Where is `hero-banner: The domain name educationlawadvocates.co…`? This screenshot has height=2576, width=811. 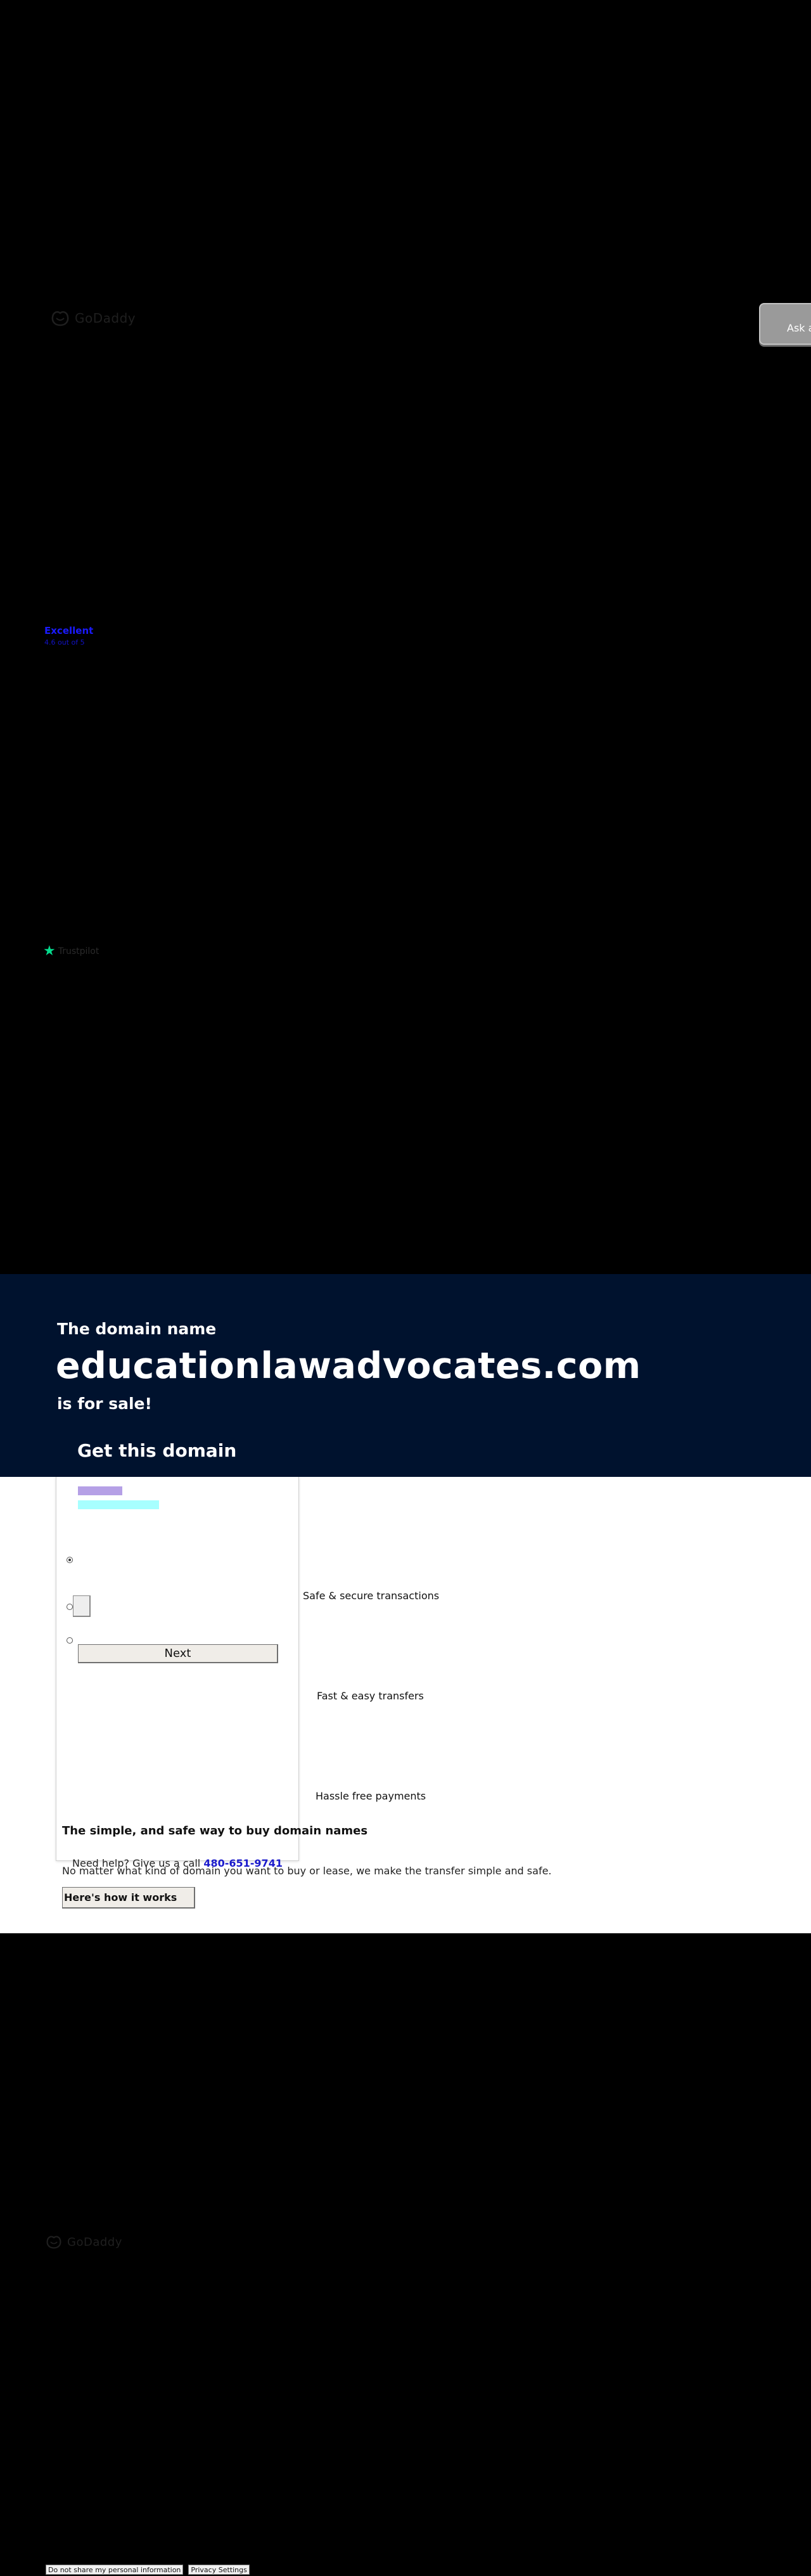
hero-banner: The domain name educationlawadvocates.co… is located at coordinates (405, 1375).